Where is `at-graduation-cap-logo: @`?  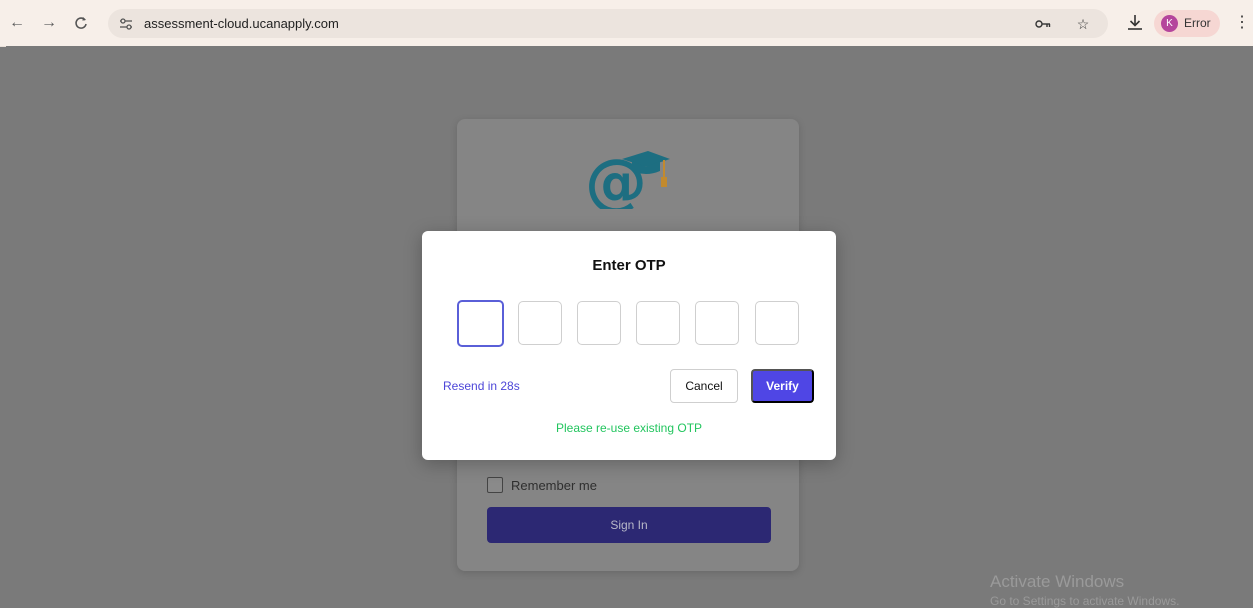
at-graduation-cap-logo: @ is located at coordinates (627, 181).